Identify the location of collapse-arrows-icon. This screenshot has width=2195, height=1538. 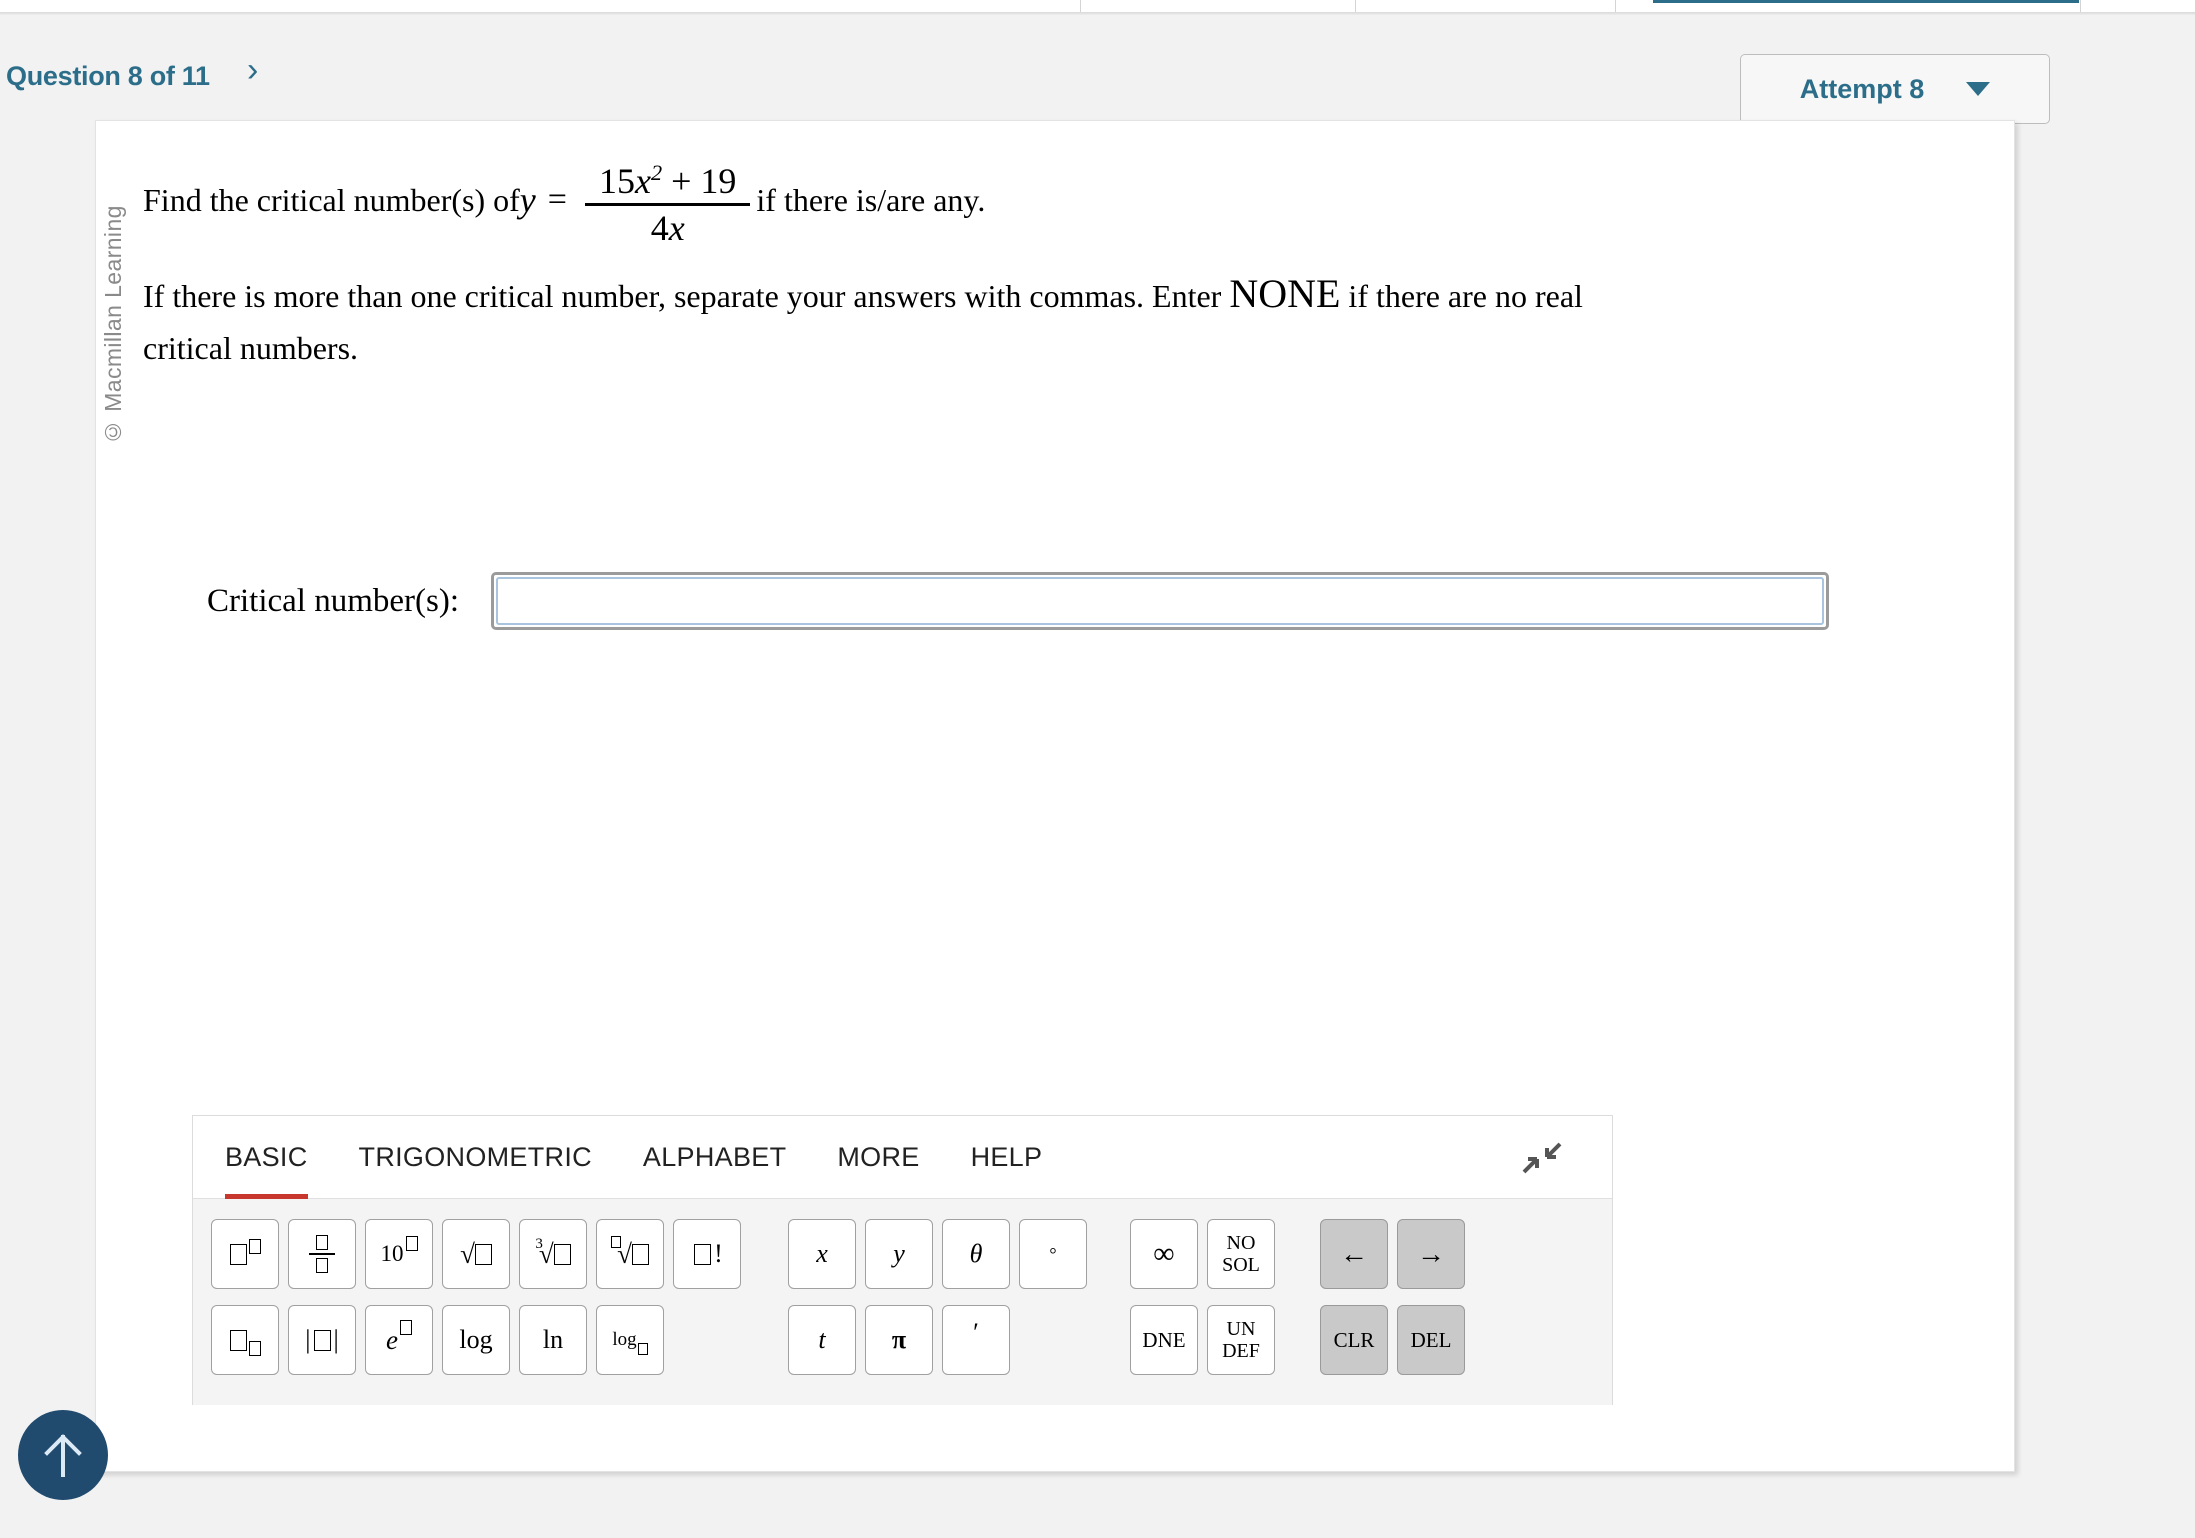
(1542, 1158).